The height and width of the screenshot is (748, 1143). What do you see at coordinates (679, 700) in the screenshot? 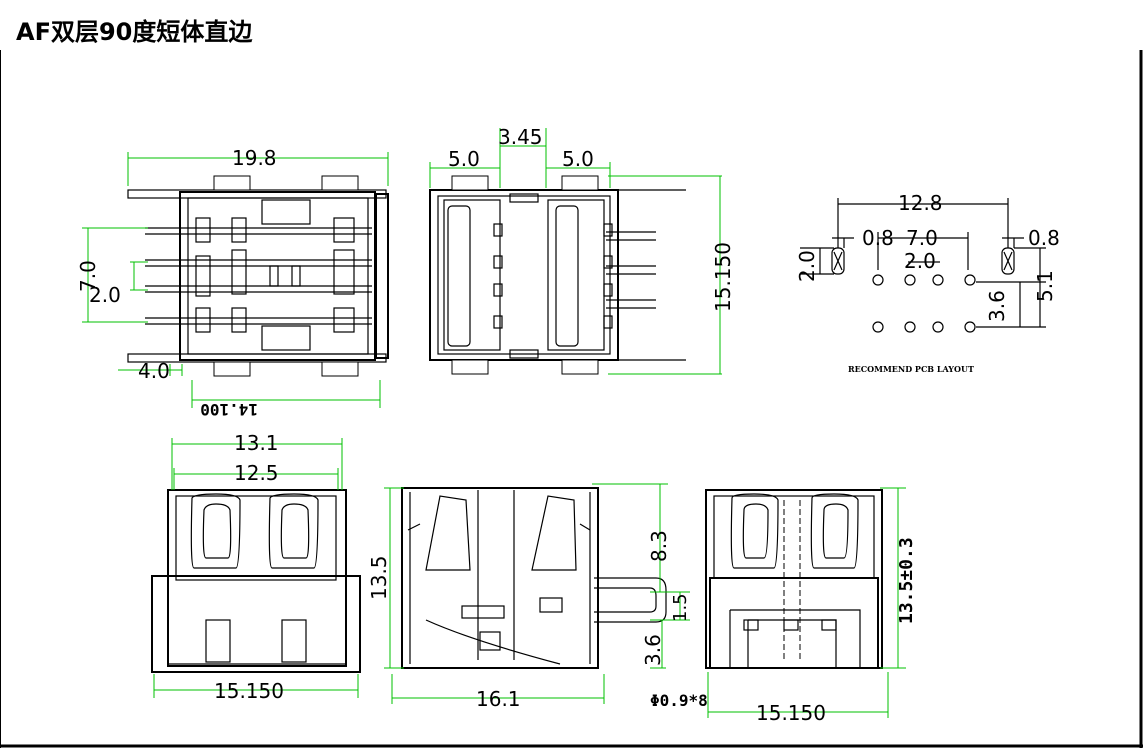
I see `dim-pin-hole: Φ0.9*8` at bounding box center [679, 700].